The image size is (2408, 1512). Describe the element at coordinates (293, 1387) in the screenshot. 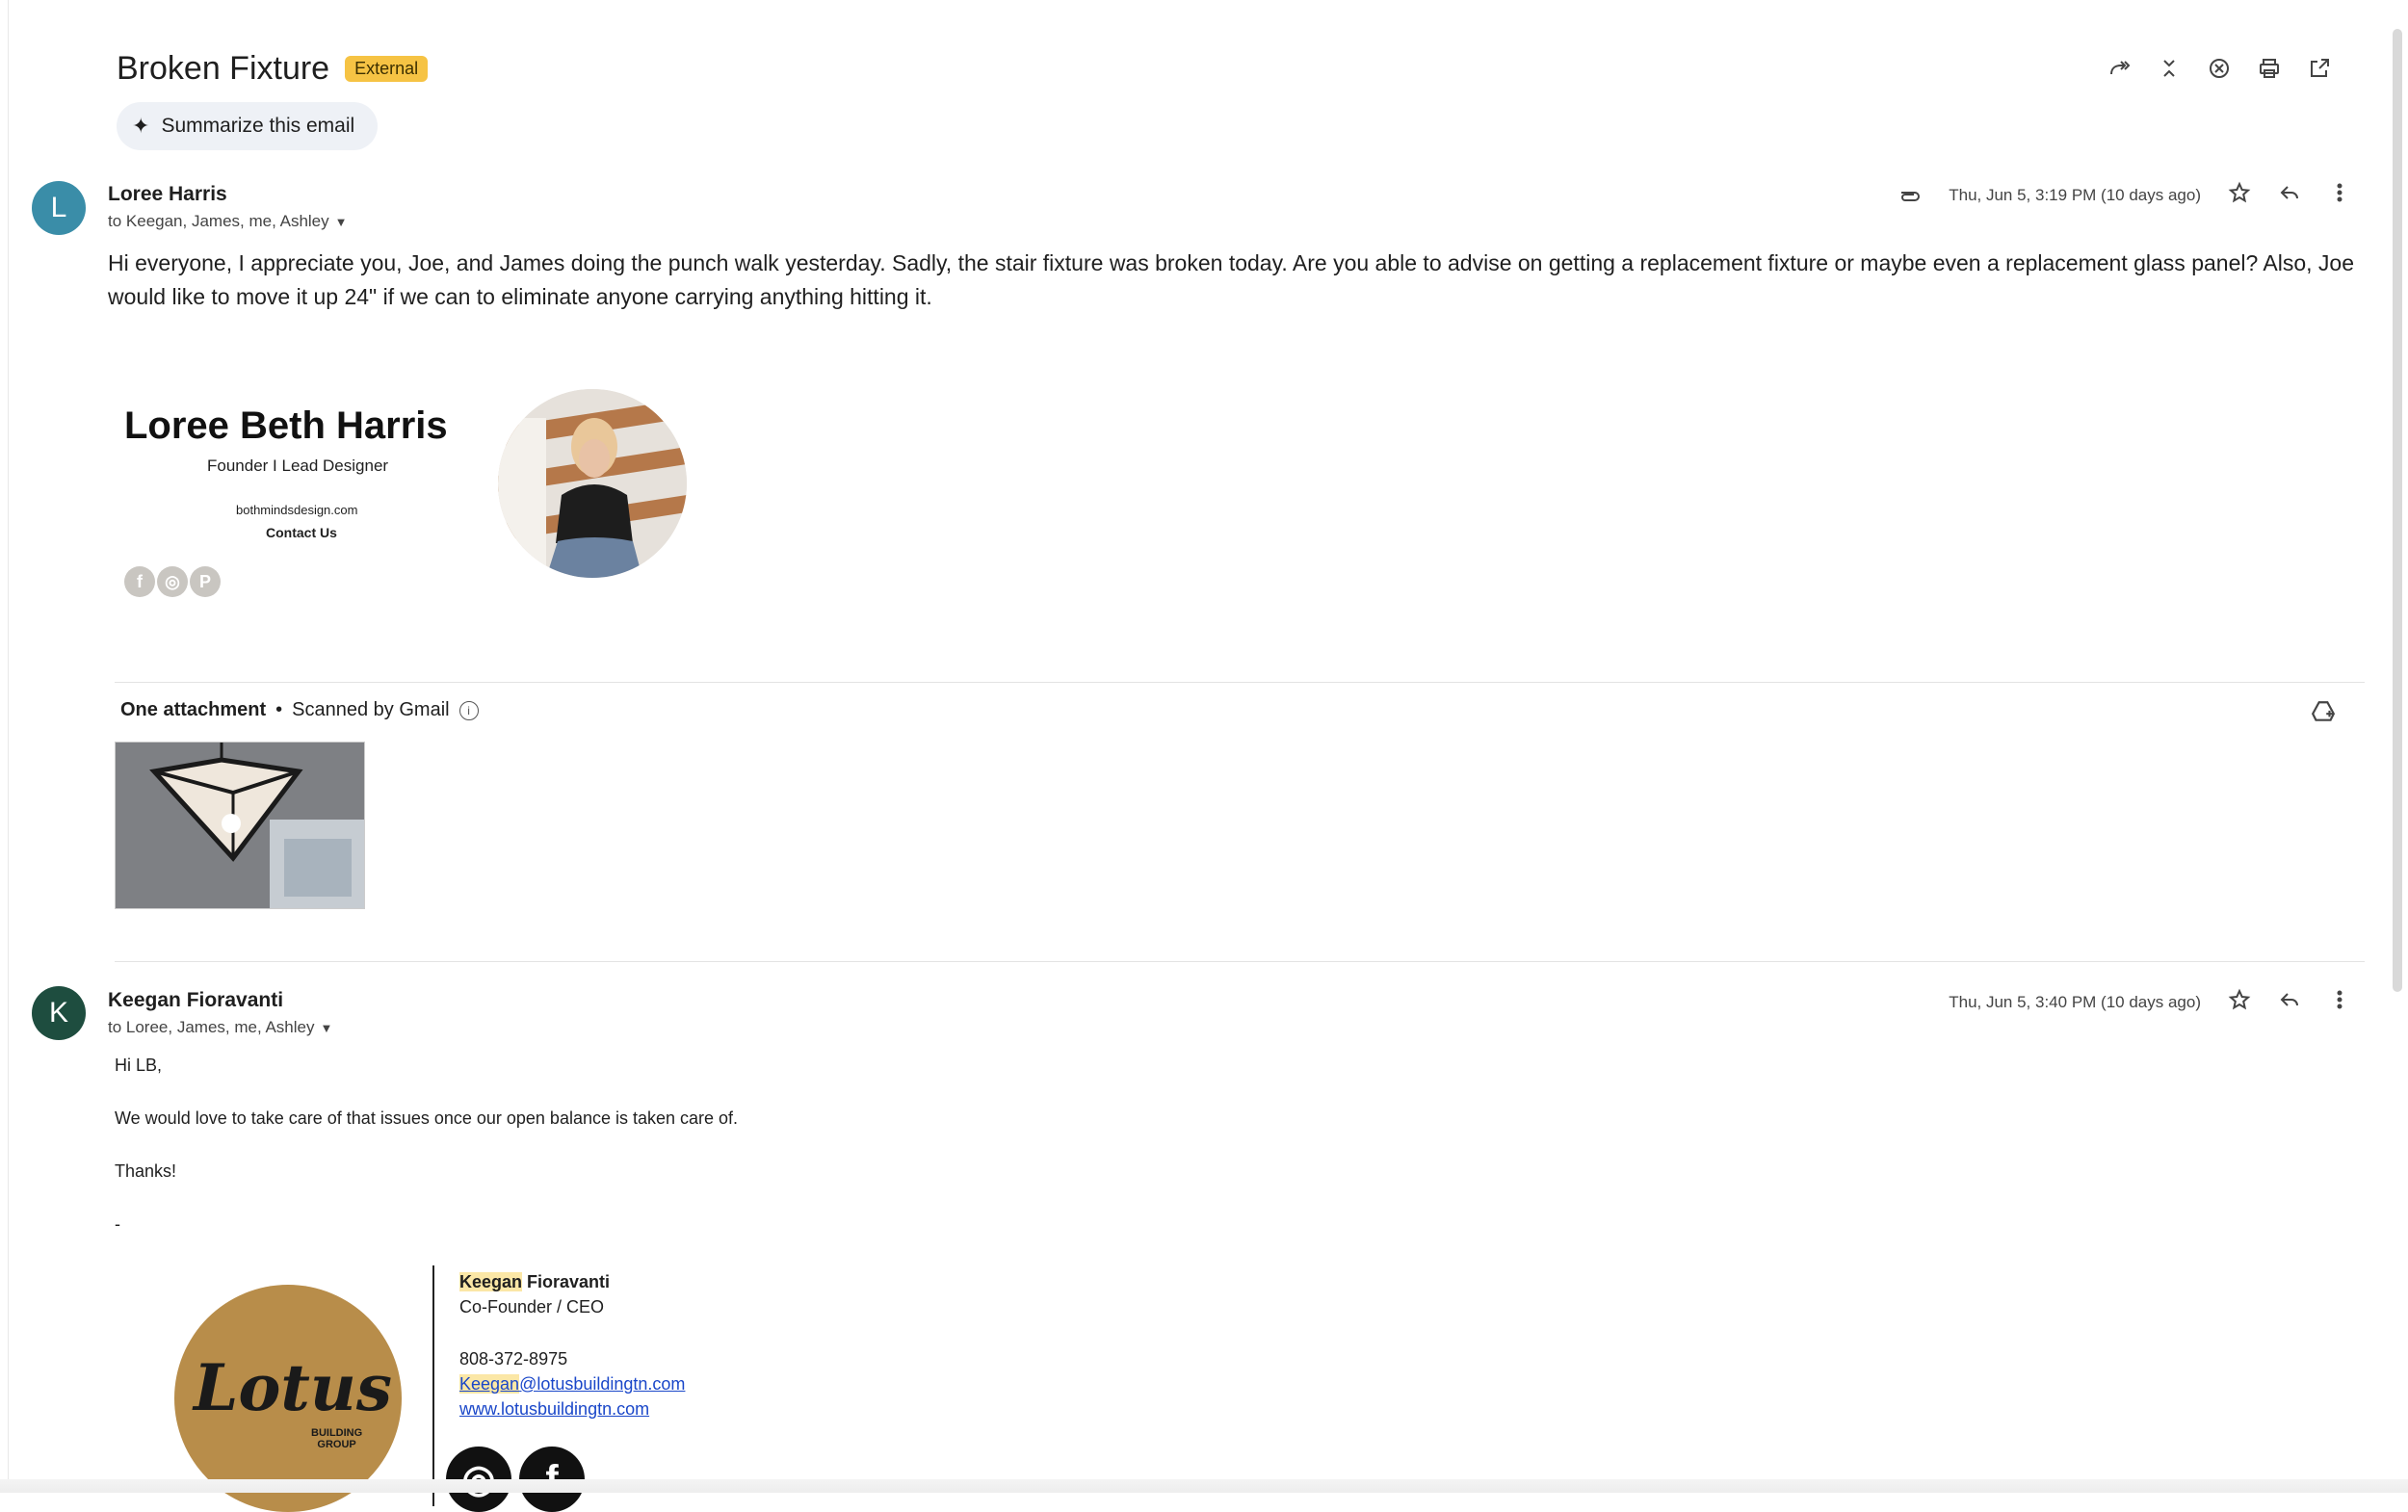

I see `logo-wordmark: Lotus` at that location.